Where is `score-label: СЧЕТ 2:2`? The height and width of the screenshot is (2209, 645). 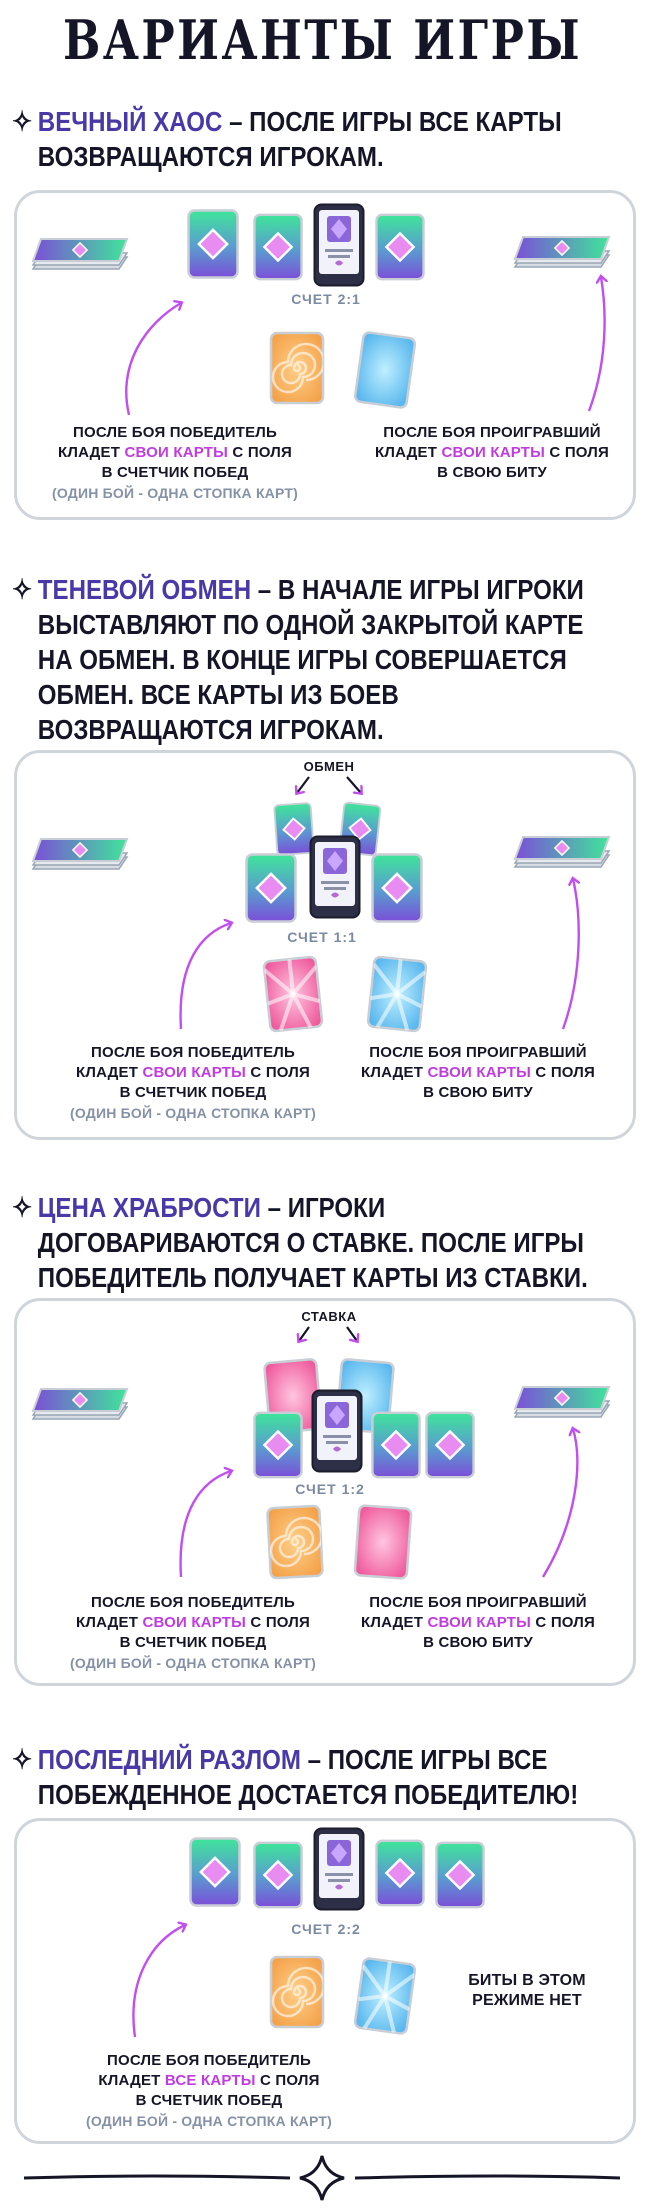 score-label: СЧЕТ 2:2 is located at coordinates (326, 1929).